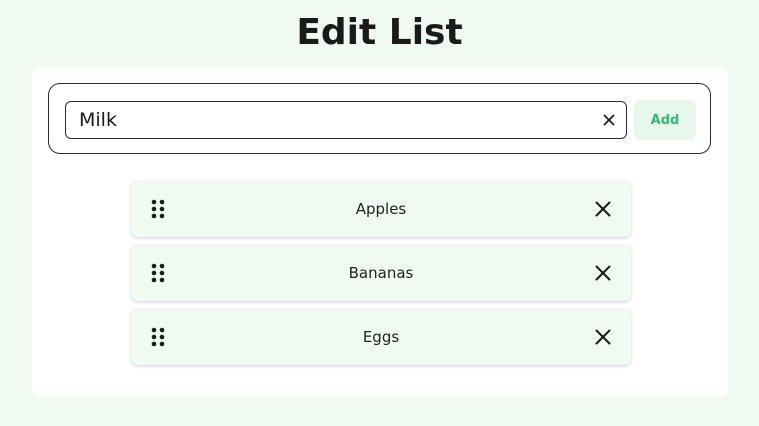 The image size is (759, 426). Describe the element at coordinates (326, 120) in the screenshot. I see `item-input` at that location.